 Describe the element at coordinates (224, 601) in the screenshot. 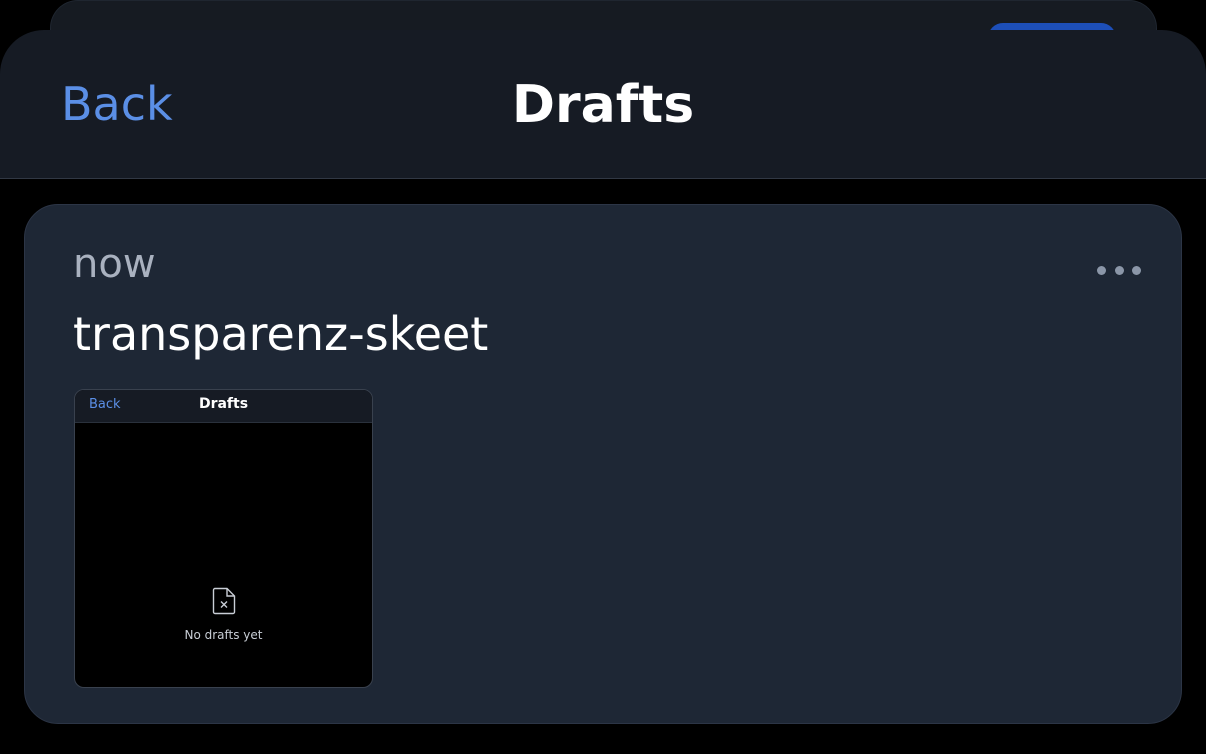

I see `file-x-icon` at that location.